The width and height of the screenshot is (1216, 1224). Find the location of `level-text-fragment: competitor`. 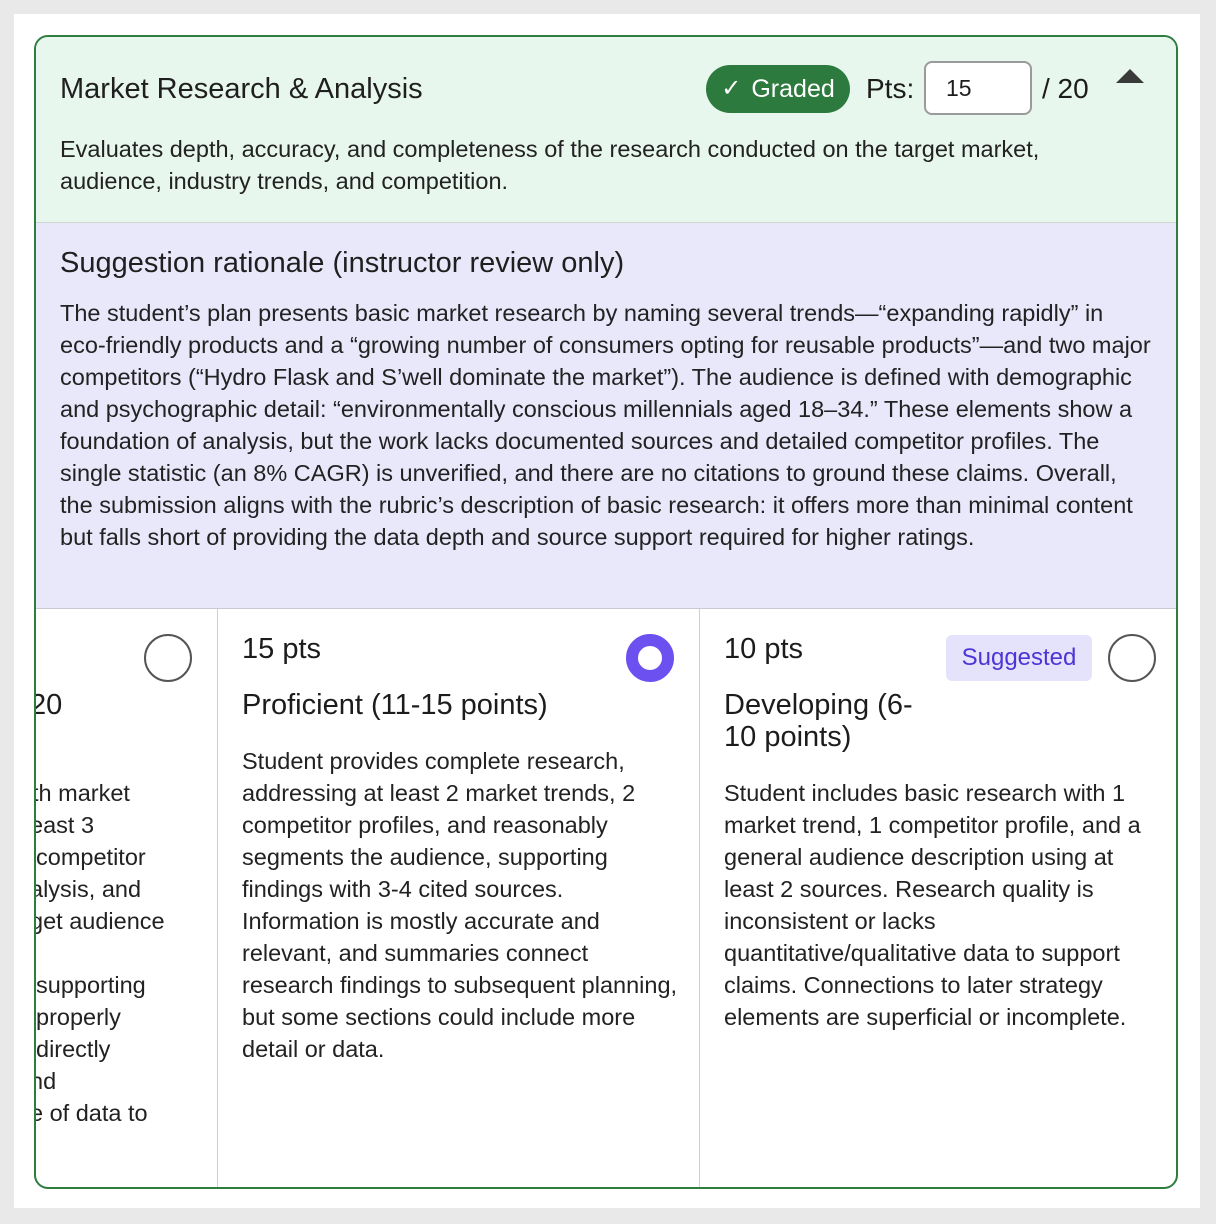

level-text-fragment: competitor is located at coordinates (91, 857).